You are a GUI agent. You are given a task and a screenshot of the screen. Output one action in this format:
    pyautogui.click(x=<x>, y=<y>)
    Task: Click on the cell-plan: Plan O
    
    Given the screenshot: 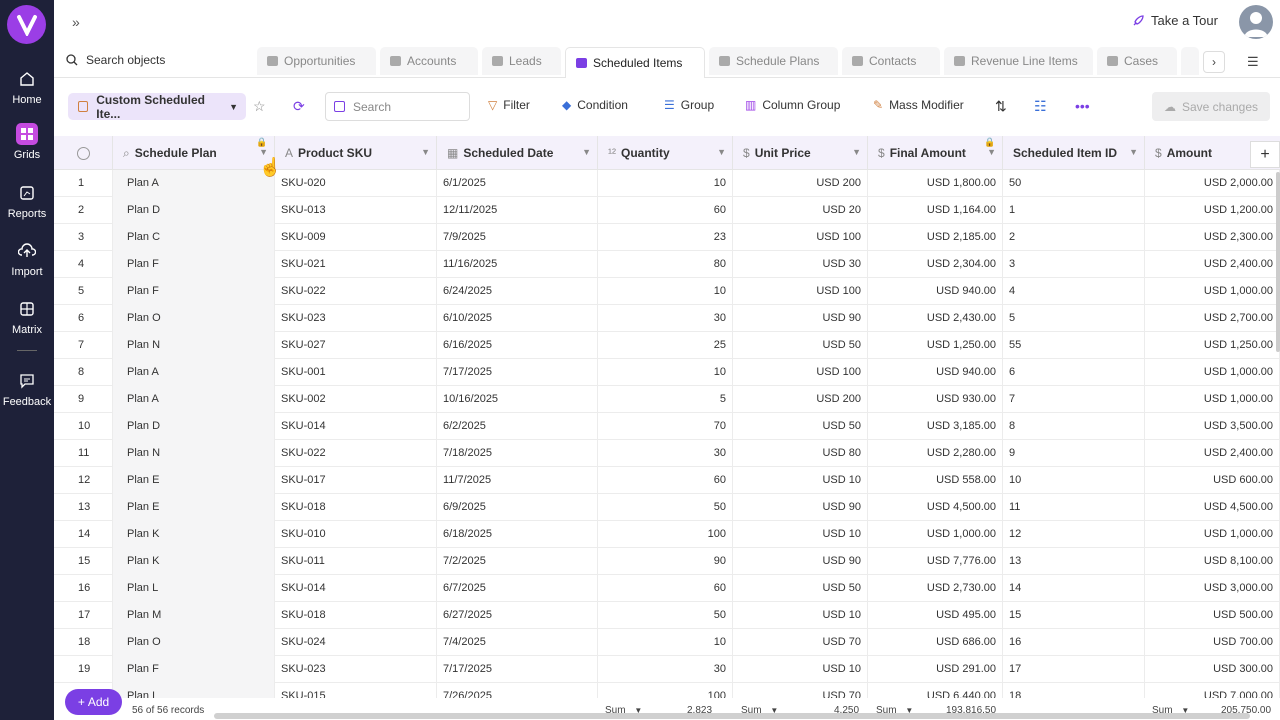 What is the action you would take?
    pyautogui.click(x=194, y=642)
    